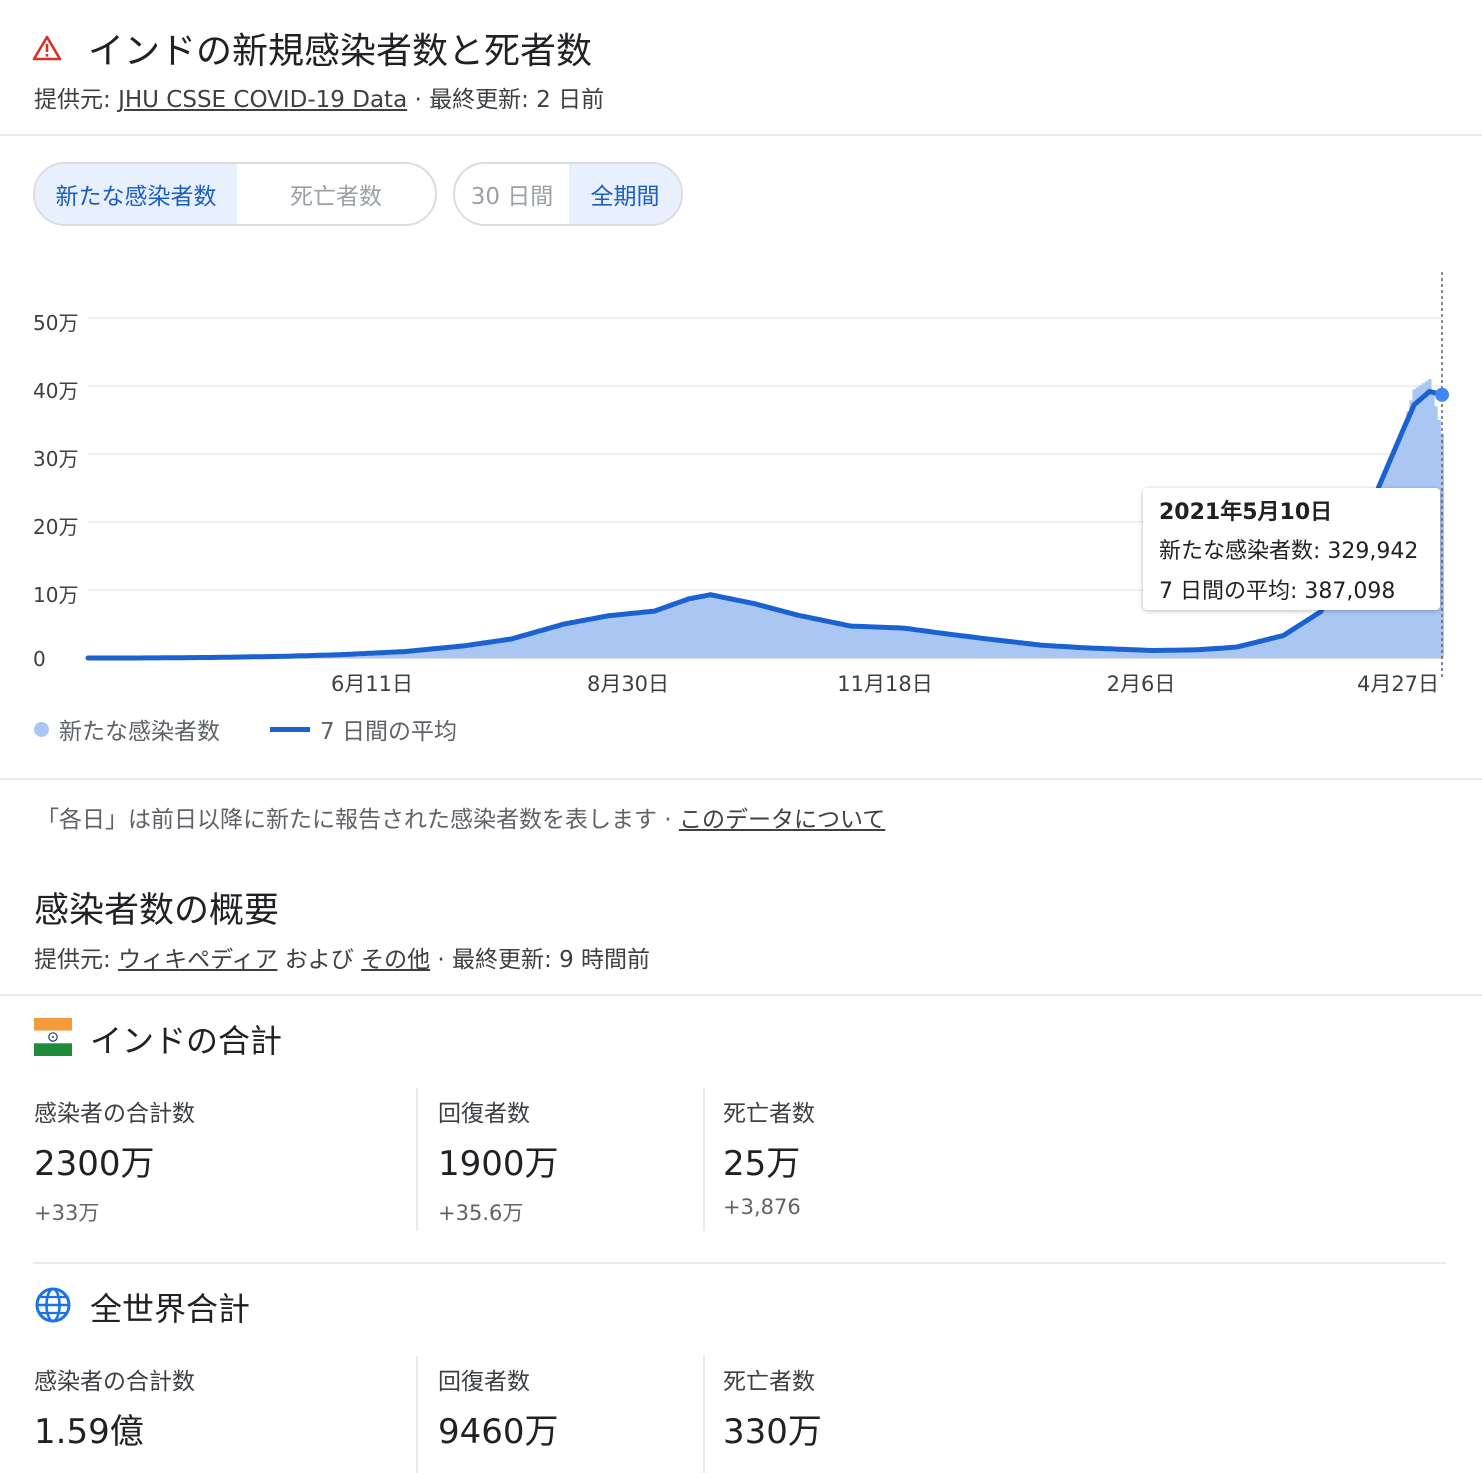 This screenshot has height=1473, width=1482. I want to click on tooltip-new-cases: 新たな感染者数: 329,942, so click(1289, 551).